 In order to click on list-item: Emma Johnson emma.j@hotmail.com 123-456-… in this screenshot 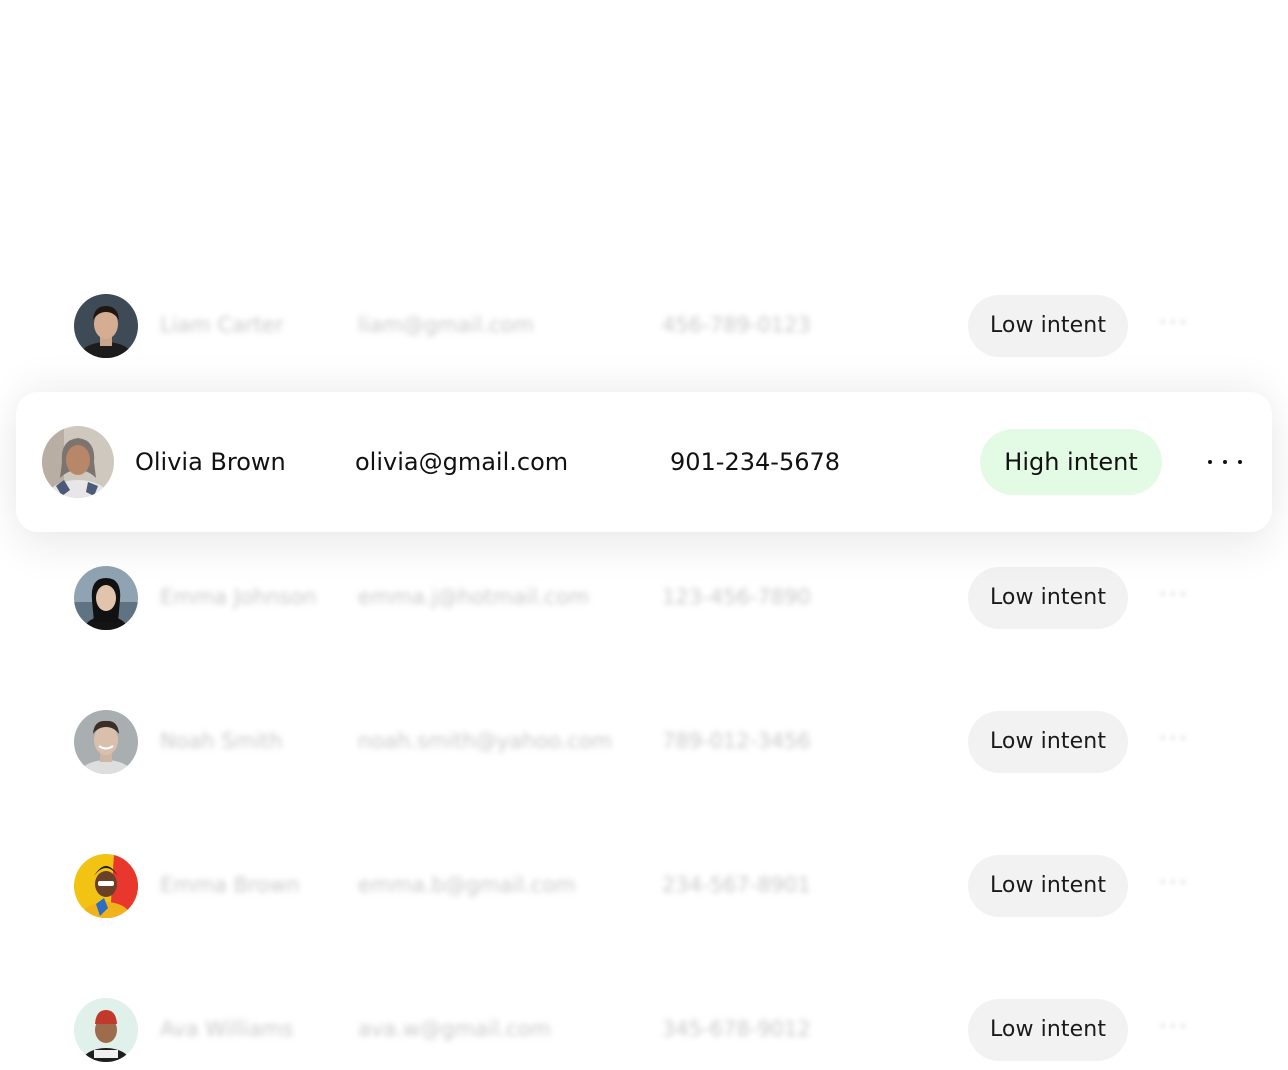, I will do `click(644, 598)`.